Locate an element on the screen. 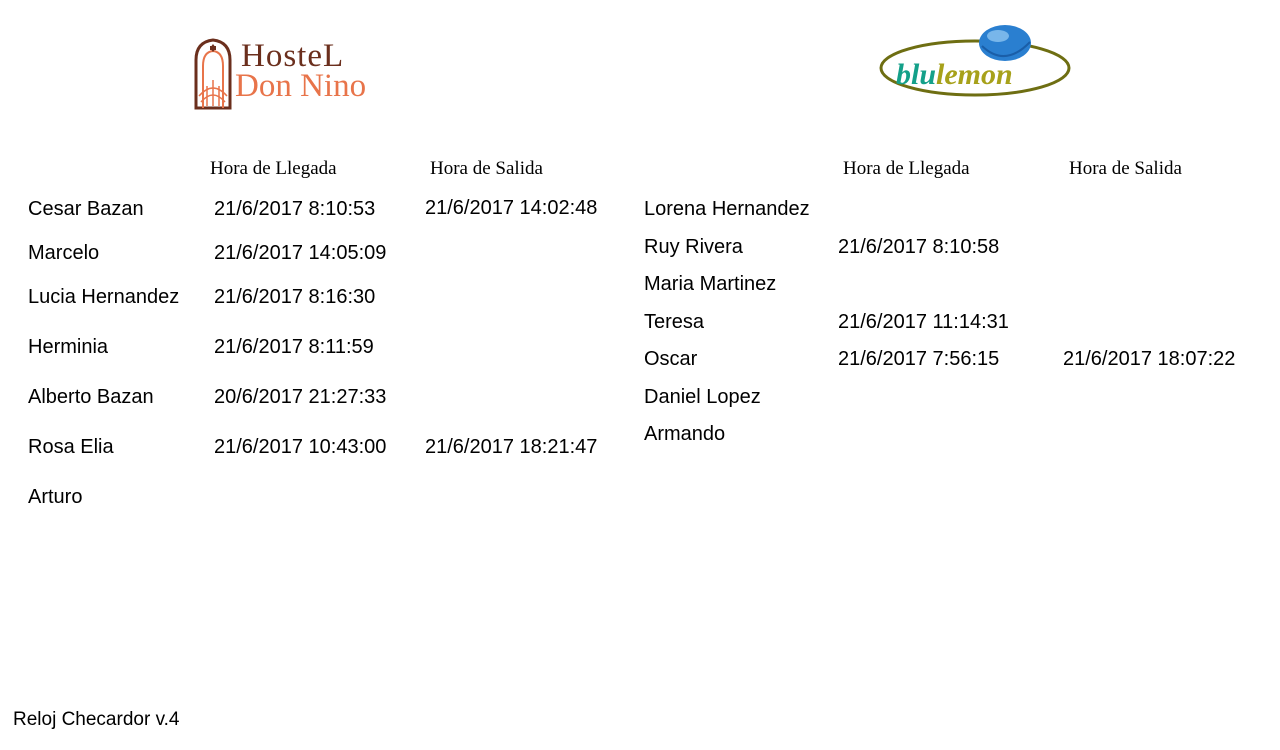  blulemon-logo: blulemon is located at coordinates (978, 60).